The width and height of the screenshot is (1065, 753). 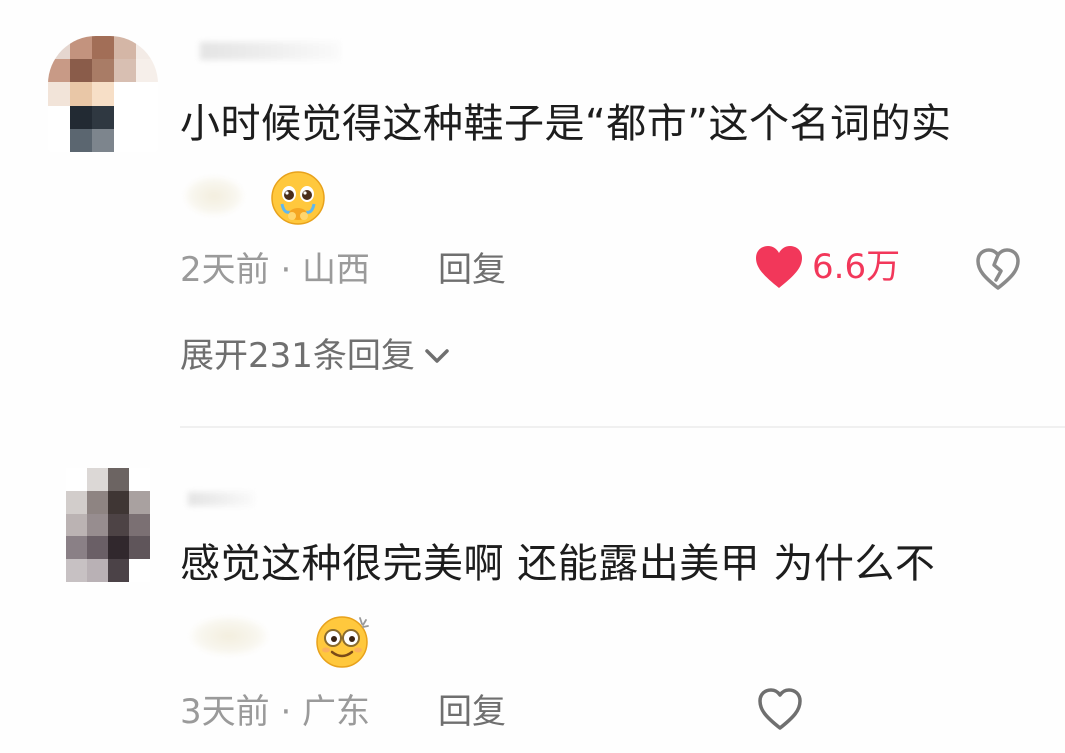 I want to click on comment-text: 小时候觉得这种鞋子是“都市”这个名词的实, so click(x=566, y=124).